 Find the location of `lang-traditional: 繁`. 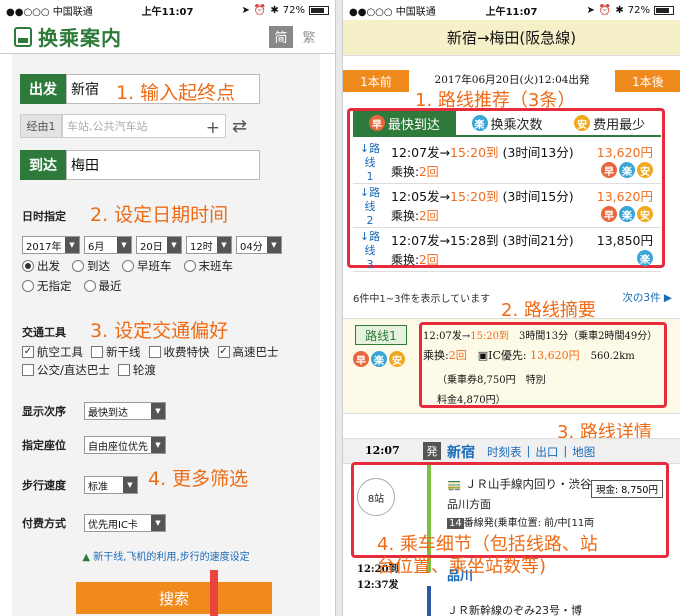

lang-traditional: 繁 is located at coordinates (309, 37).